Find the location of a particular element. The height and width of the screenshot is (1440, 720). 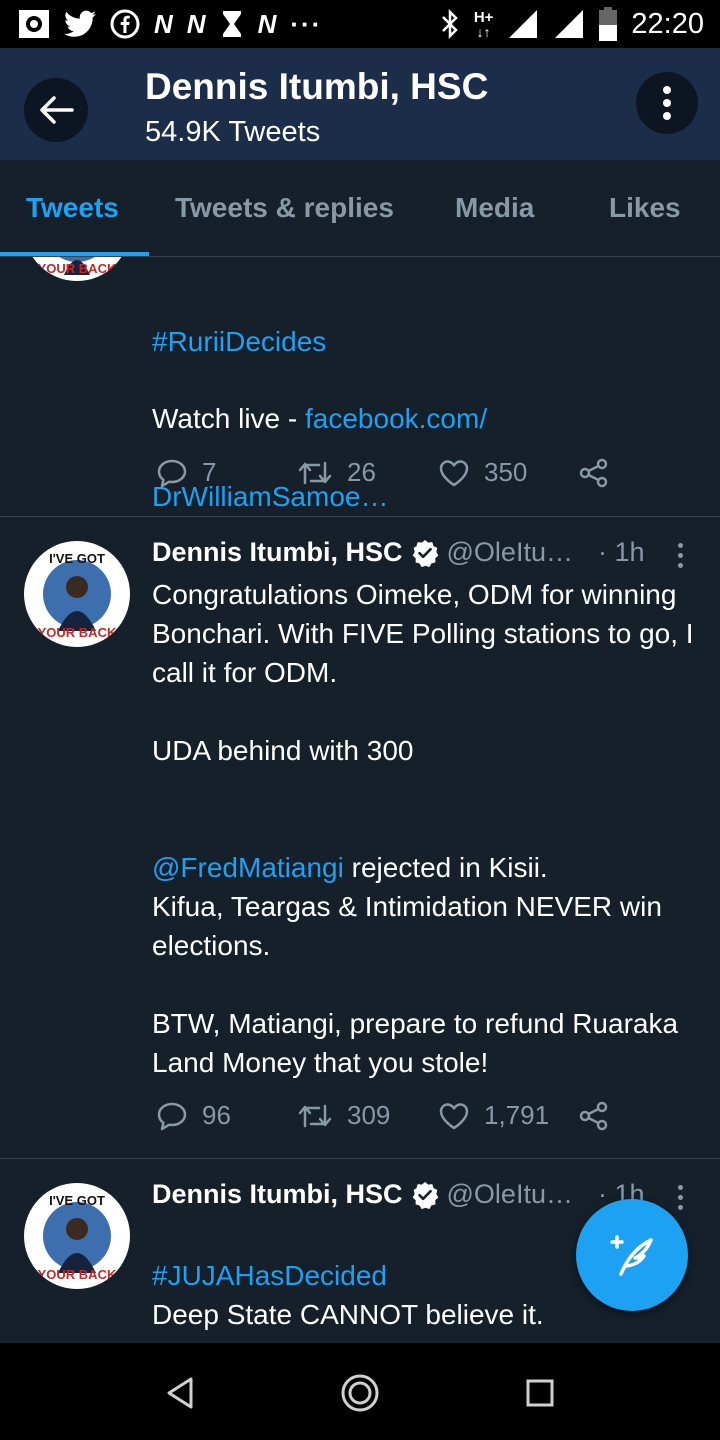

avatar: YOUR BACK is located at coordinates (77, 269).